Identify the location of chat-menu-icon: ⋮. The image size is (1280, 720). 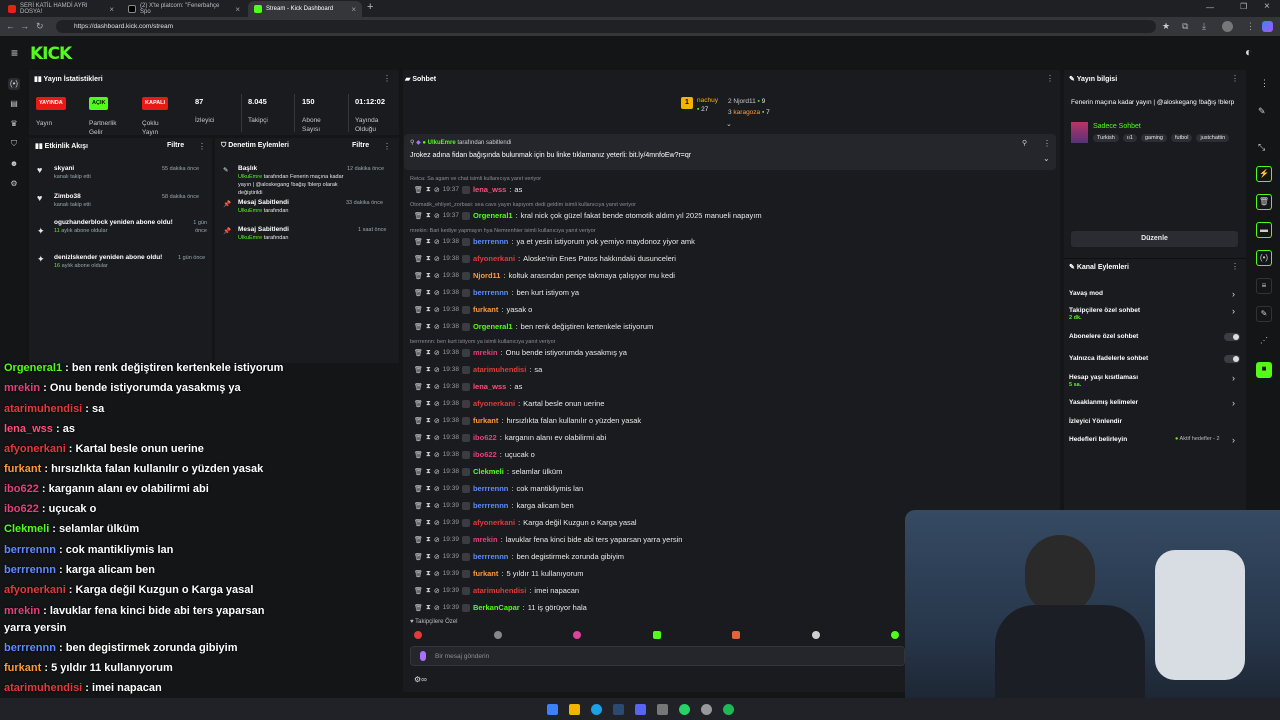
(1050, 78).